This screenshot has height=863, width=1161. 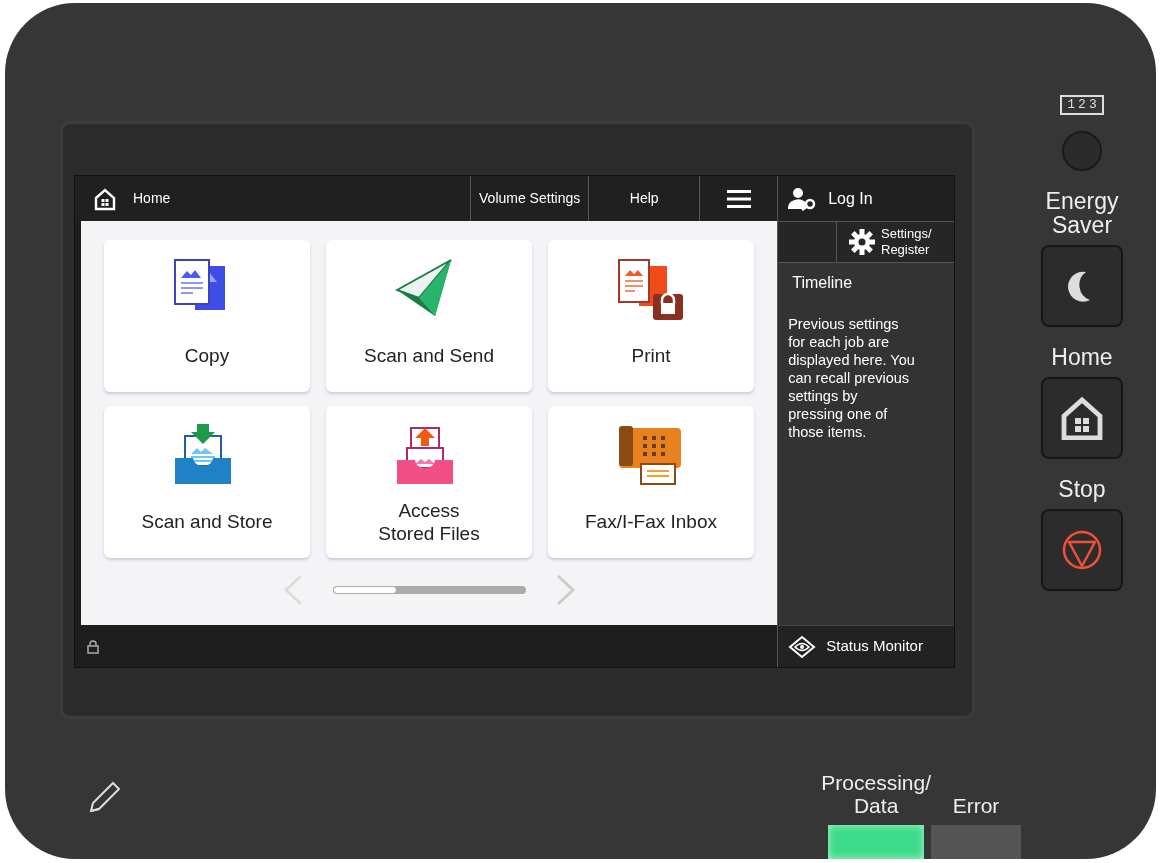 I want to click on print-lock-icon, so click(x=651, y=289).